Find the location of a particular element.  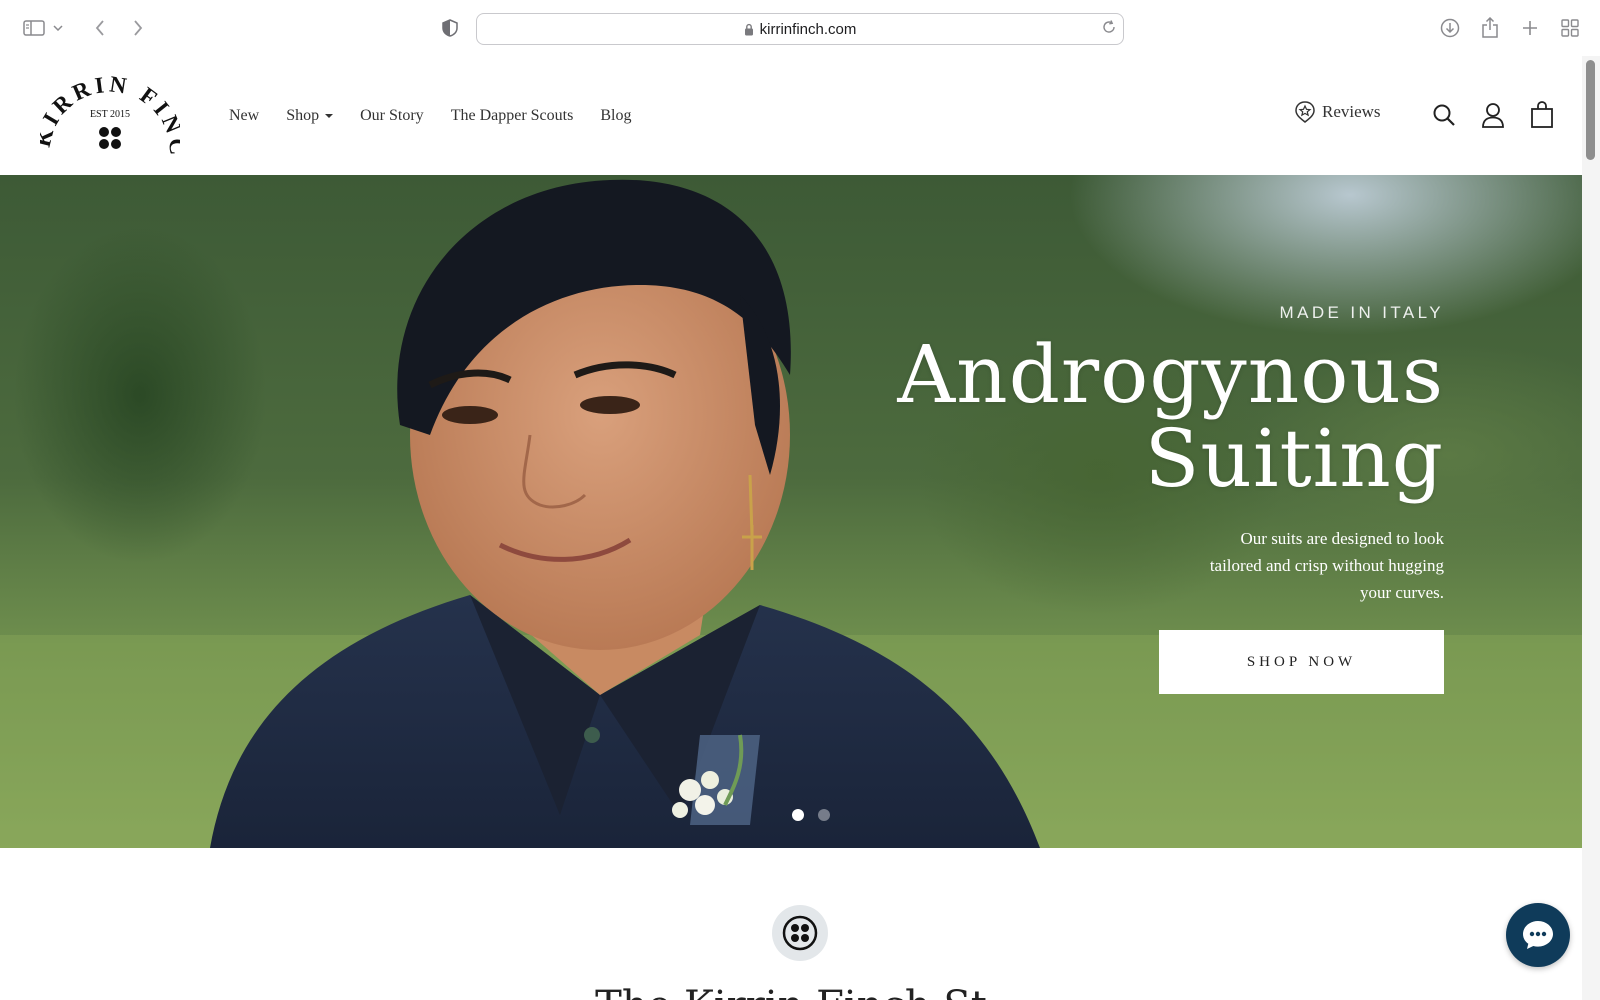

nav-item-blog: Blog is located at coordinates (615, 116).